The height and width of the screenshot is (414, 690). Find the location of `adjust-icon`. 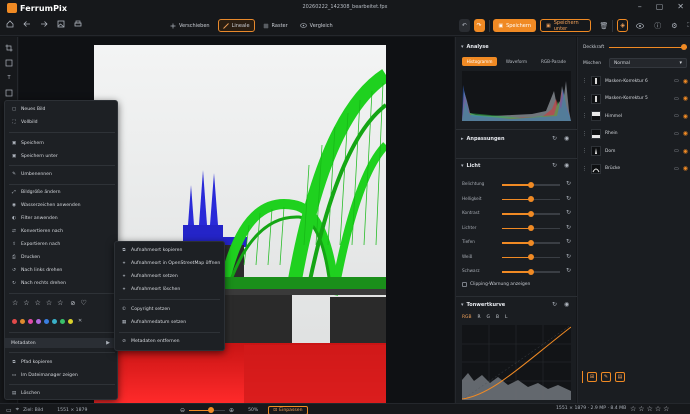

adjust-icon is located at coordinates (9, 63).